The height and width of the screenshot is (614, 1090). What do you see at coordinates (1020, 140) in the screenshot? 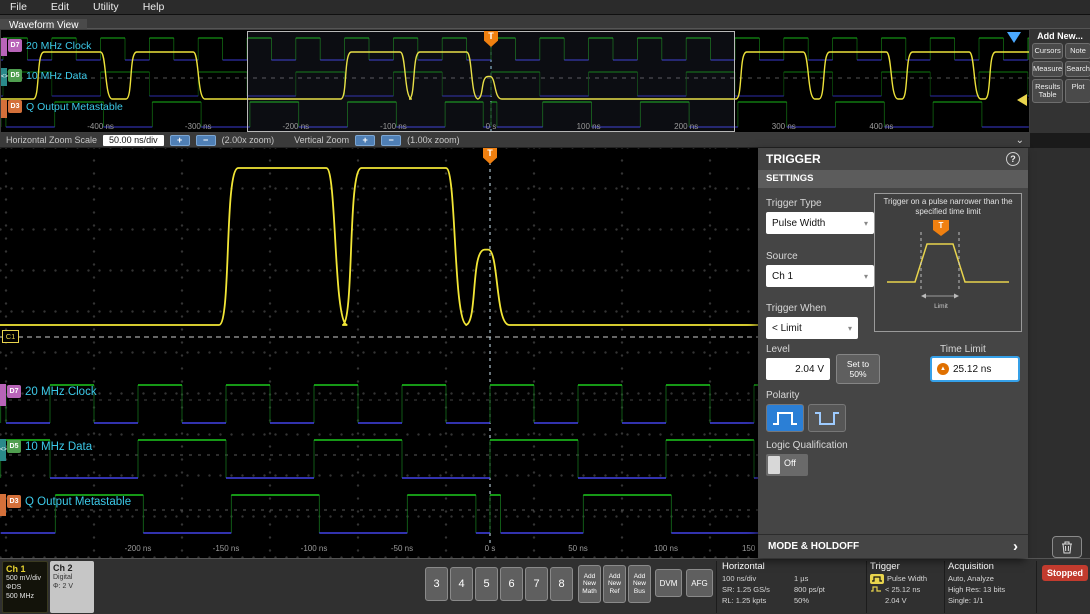
I see `collapse-overview-icon: ⌄` at bounding box center [1020, 140].